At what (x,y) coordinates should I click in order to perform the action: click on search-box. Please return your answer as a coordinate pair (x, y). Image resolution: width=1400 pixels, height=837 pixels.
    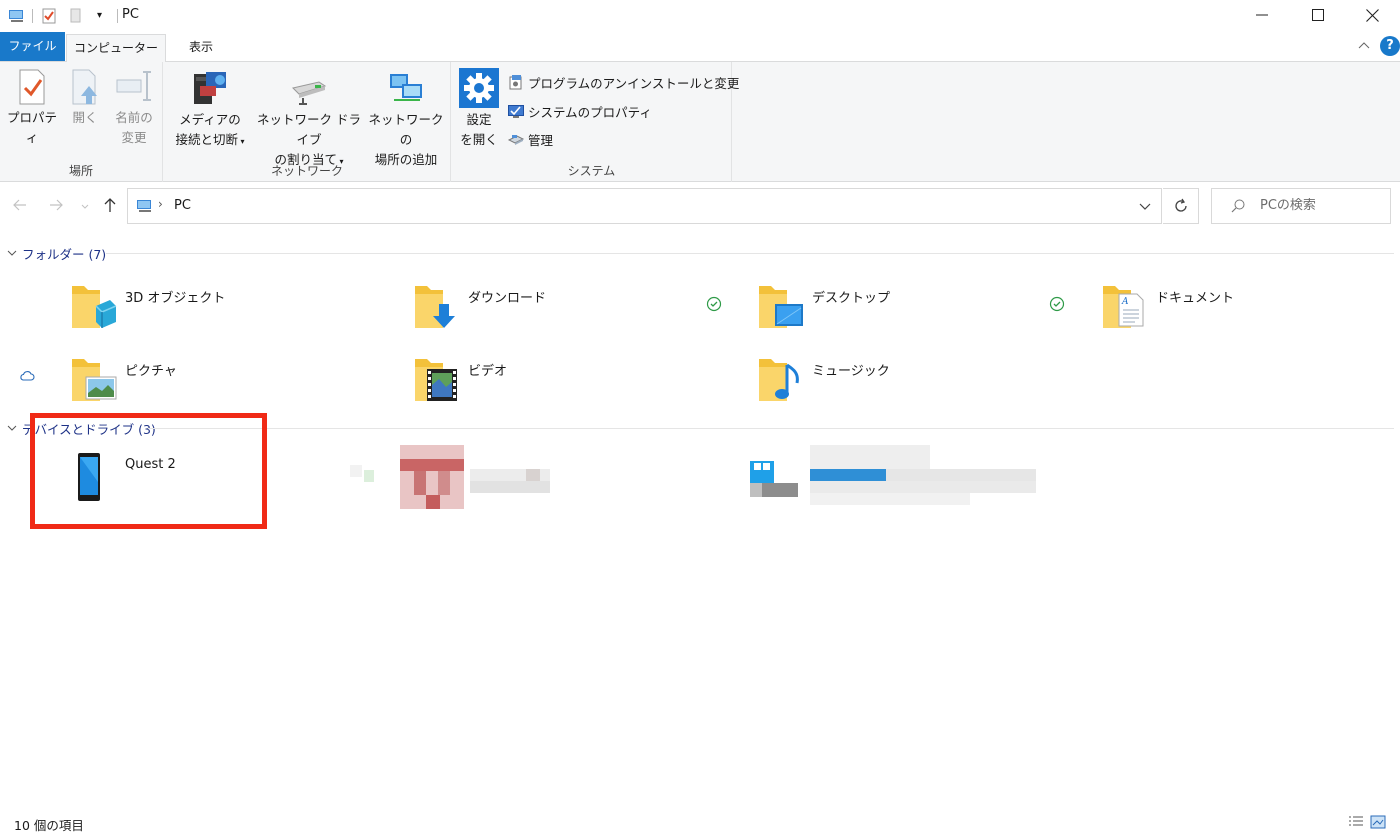
    Looking at the image, I should click on (1301, 206).